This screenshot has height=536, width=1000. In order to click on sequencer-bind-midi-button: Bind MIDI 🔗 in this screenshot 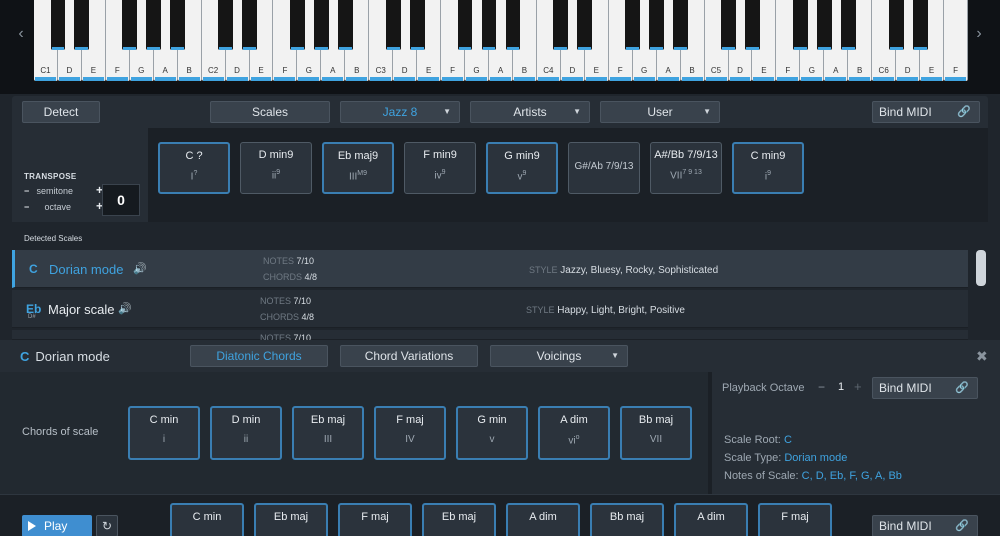, I will do `click(925, 525)`.